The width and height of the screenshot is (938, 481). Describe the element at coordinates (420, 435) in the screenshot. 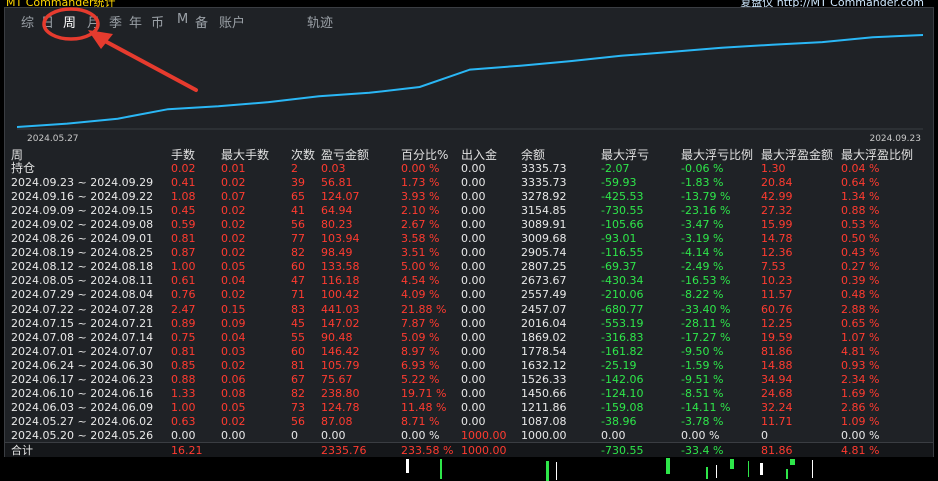

I see `cell-pct: 0.00 %` at that location.